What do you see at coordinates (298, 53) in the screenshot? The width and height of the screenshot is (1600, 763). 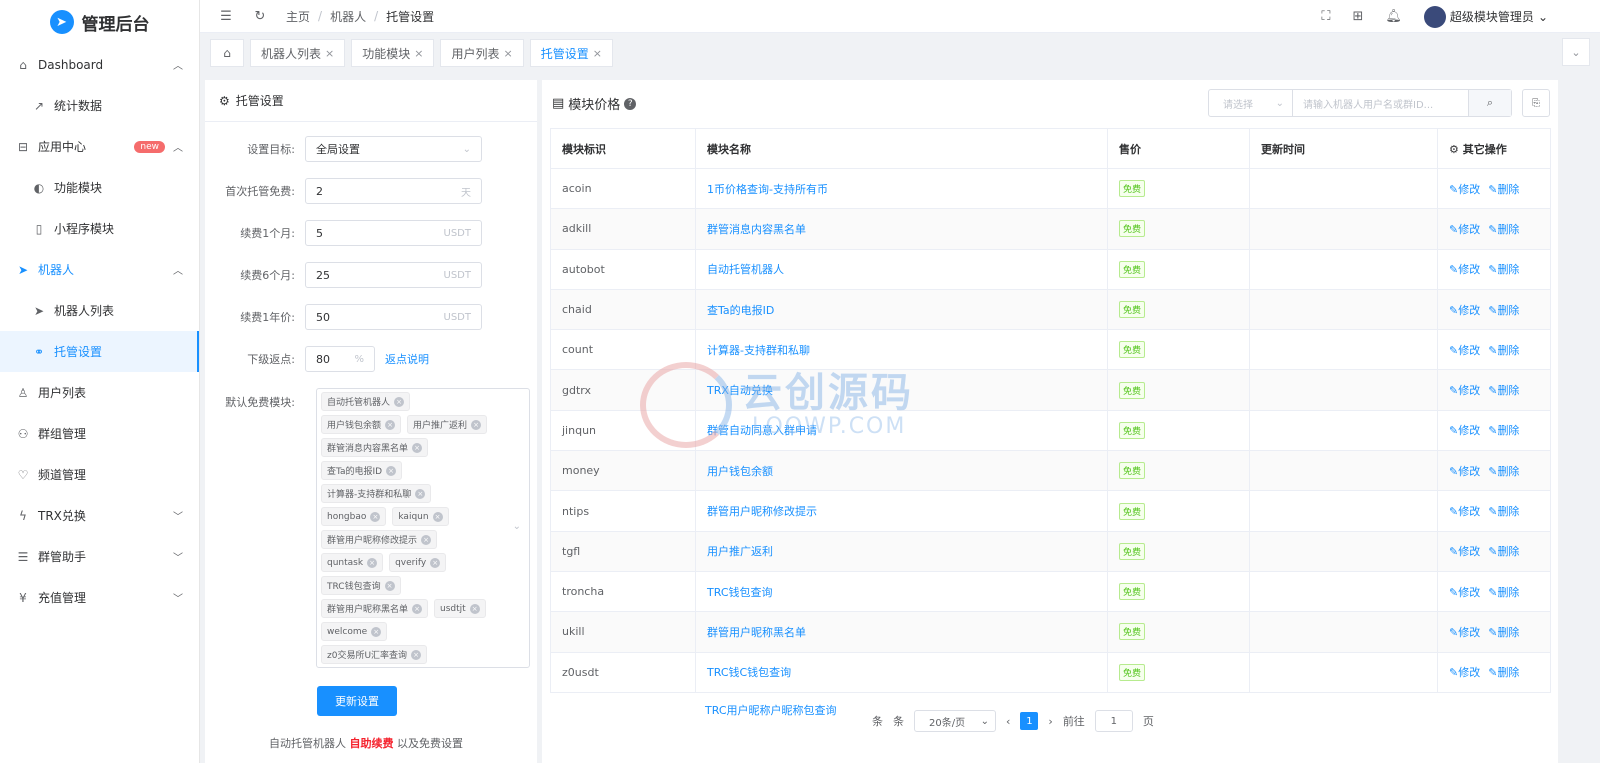 I see `tab-robot-list: 机器人列表 ×` at bounding box center [298, 53].